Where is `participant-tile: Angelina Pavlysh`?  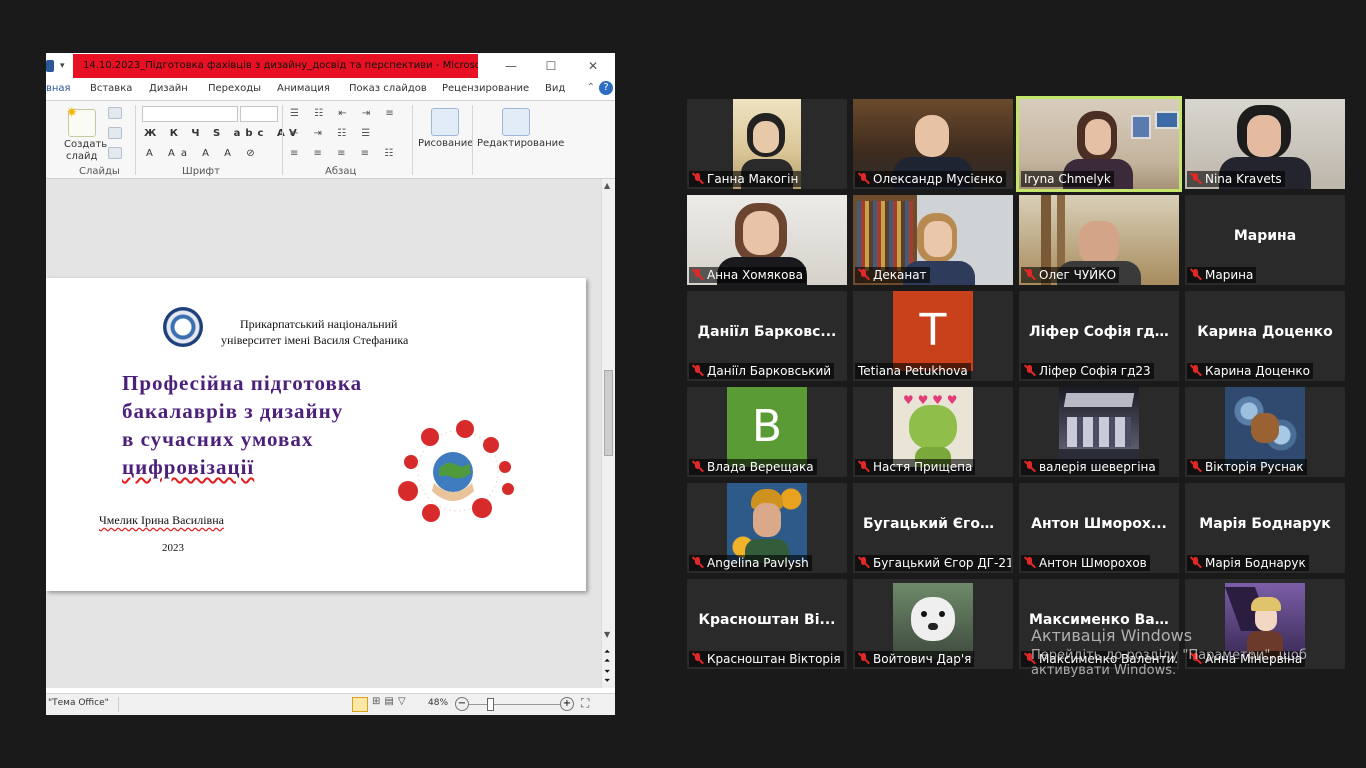 participant-tile: Angelina Pavlysh is located at coordinates (767, 528).